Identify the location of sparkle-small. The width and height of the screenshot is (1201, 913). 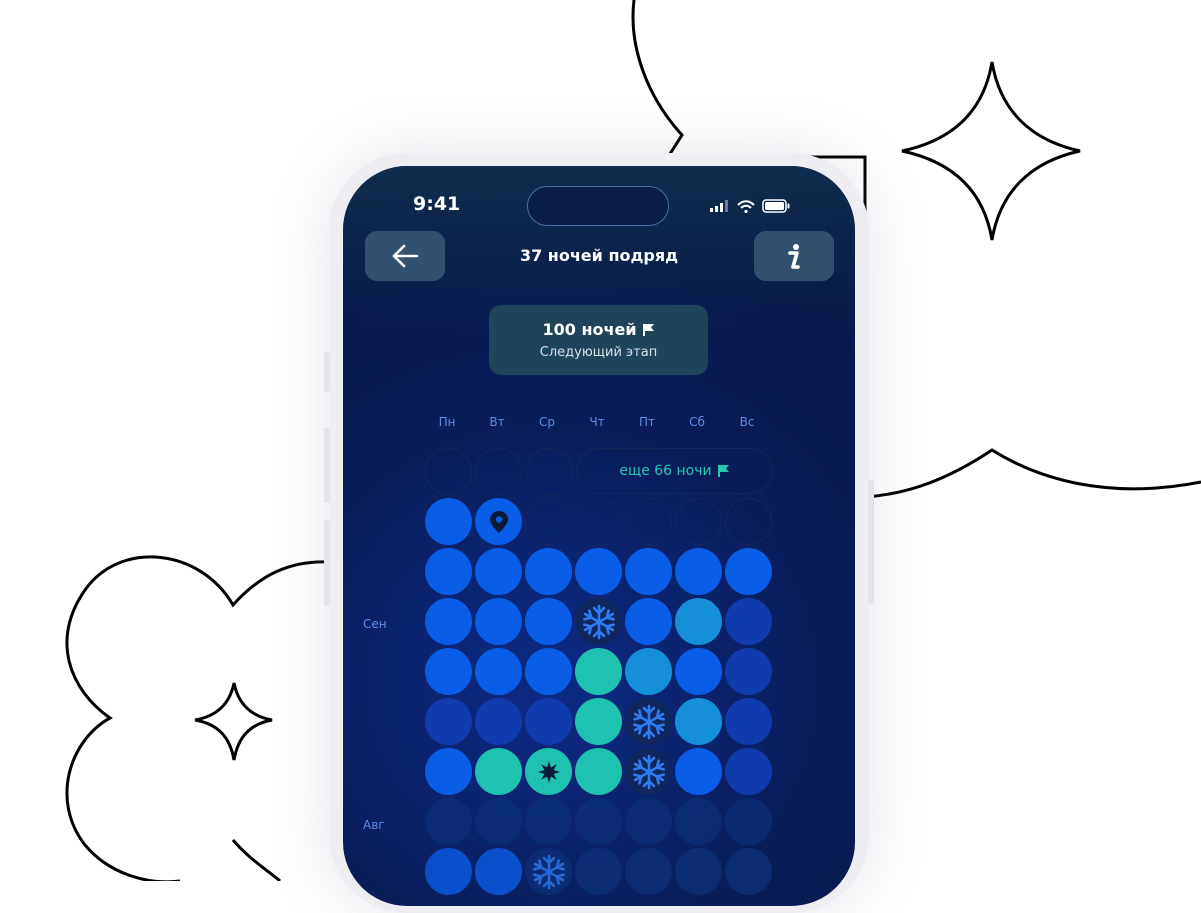
(233, 721).